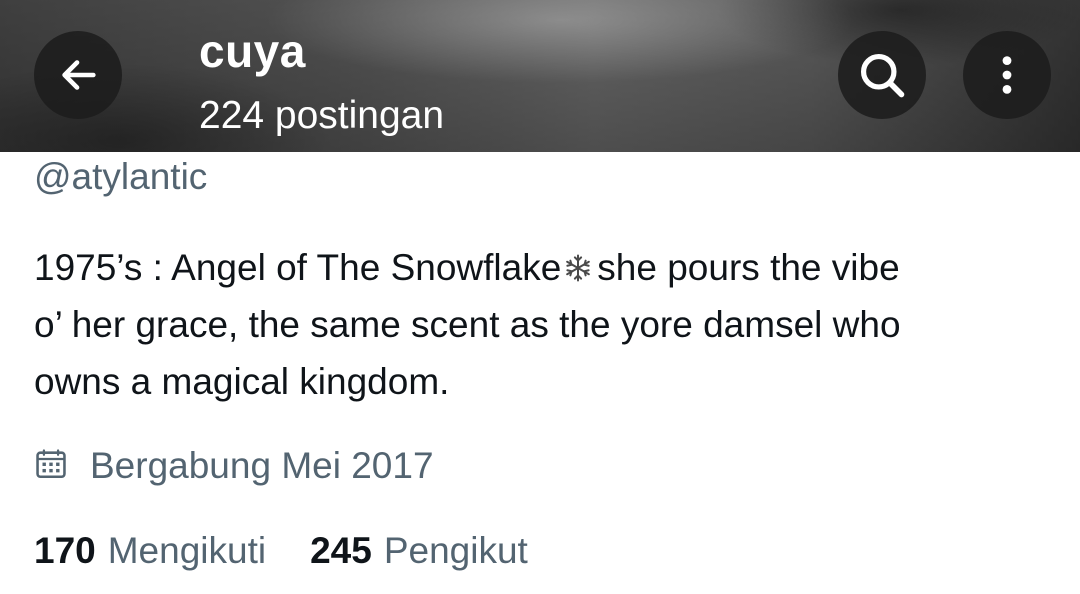 The width and height of the screenshot is (1080, 594). I want to click on following-label: Mengikuti, so click(187, 550).